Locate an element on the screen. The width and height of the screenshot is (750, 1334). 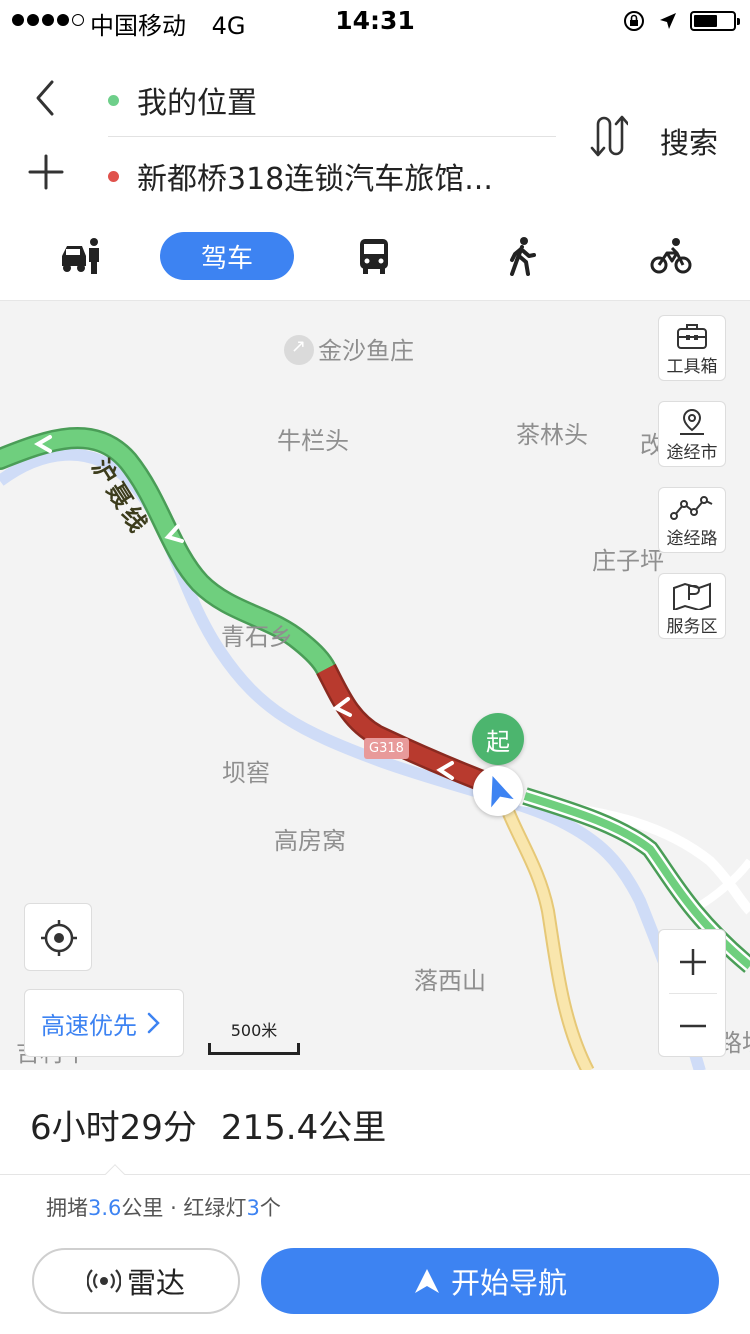
rotation-lock-icon is located at coordinates (634, 21).